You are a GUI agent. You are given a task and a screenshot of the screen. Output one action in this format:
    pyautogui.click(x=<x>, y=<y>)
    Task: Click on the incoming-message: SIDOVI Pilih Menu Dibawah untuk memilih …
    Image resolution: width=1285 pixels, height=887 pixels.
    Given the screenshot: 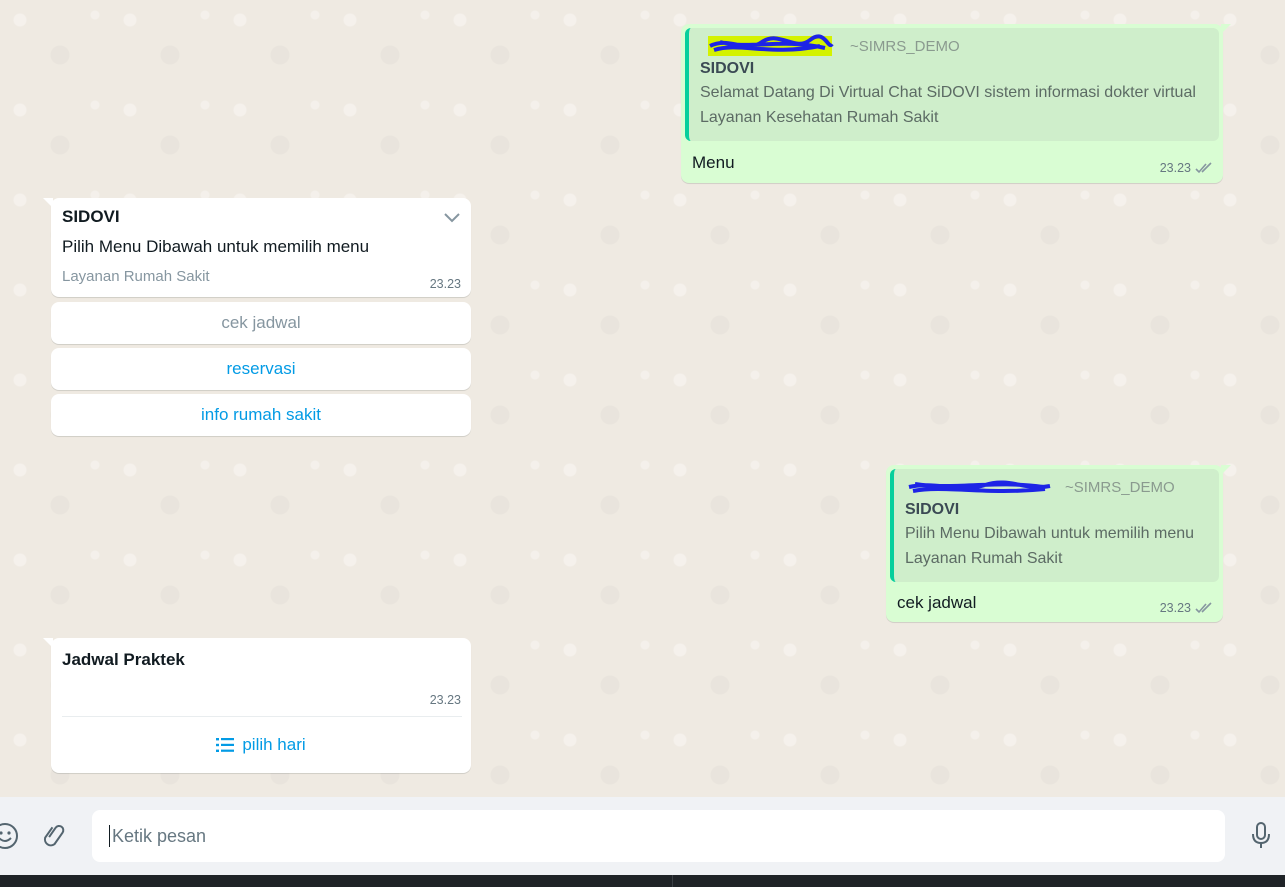 What is the action you would take?
    pyautogui.click(x=257, y=247)
    